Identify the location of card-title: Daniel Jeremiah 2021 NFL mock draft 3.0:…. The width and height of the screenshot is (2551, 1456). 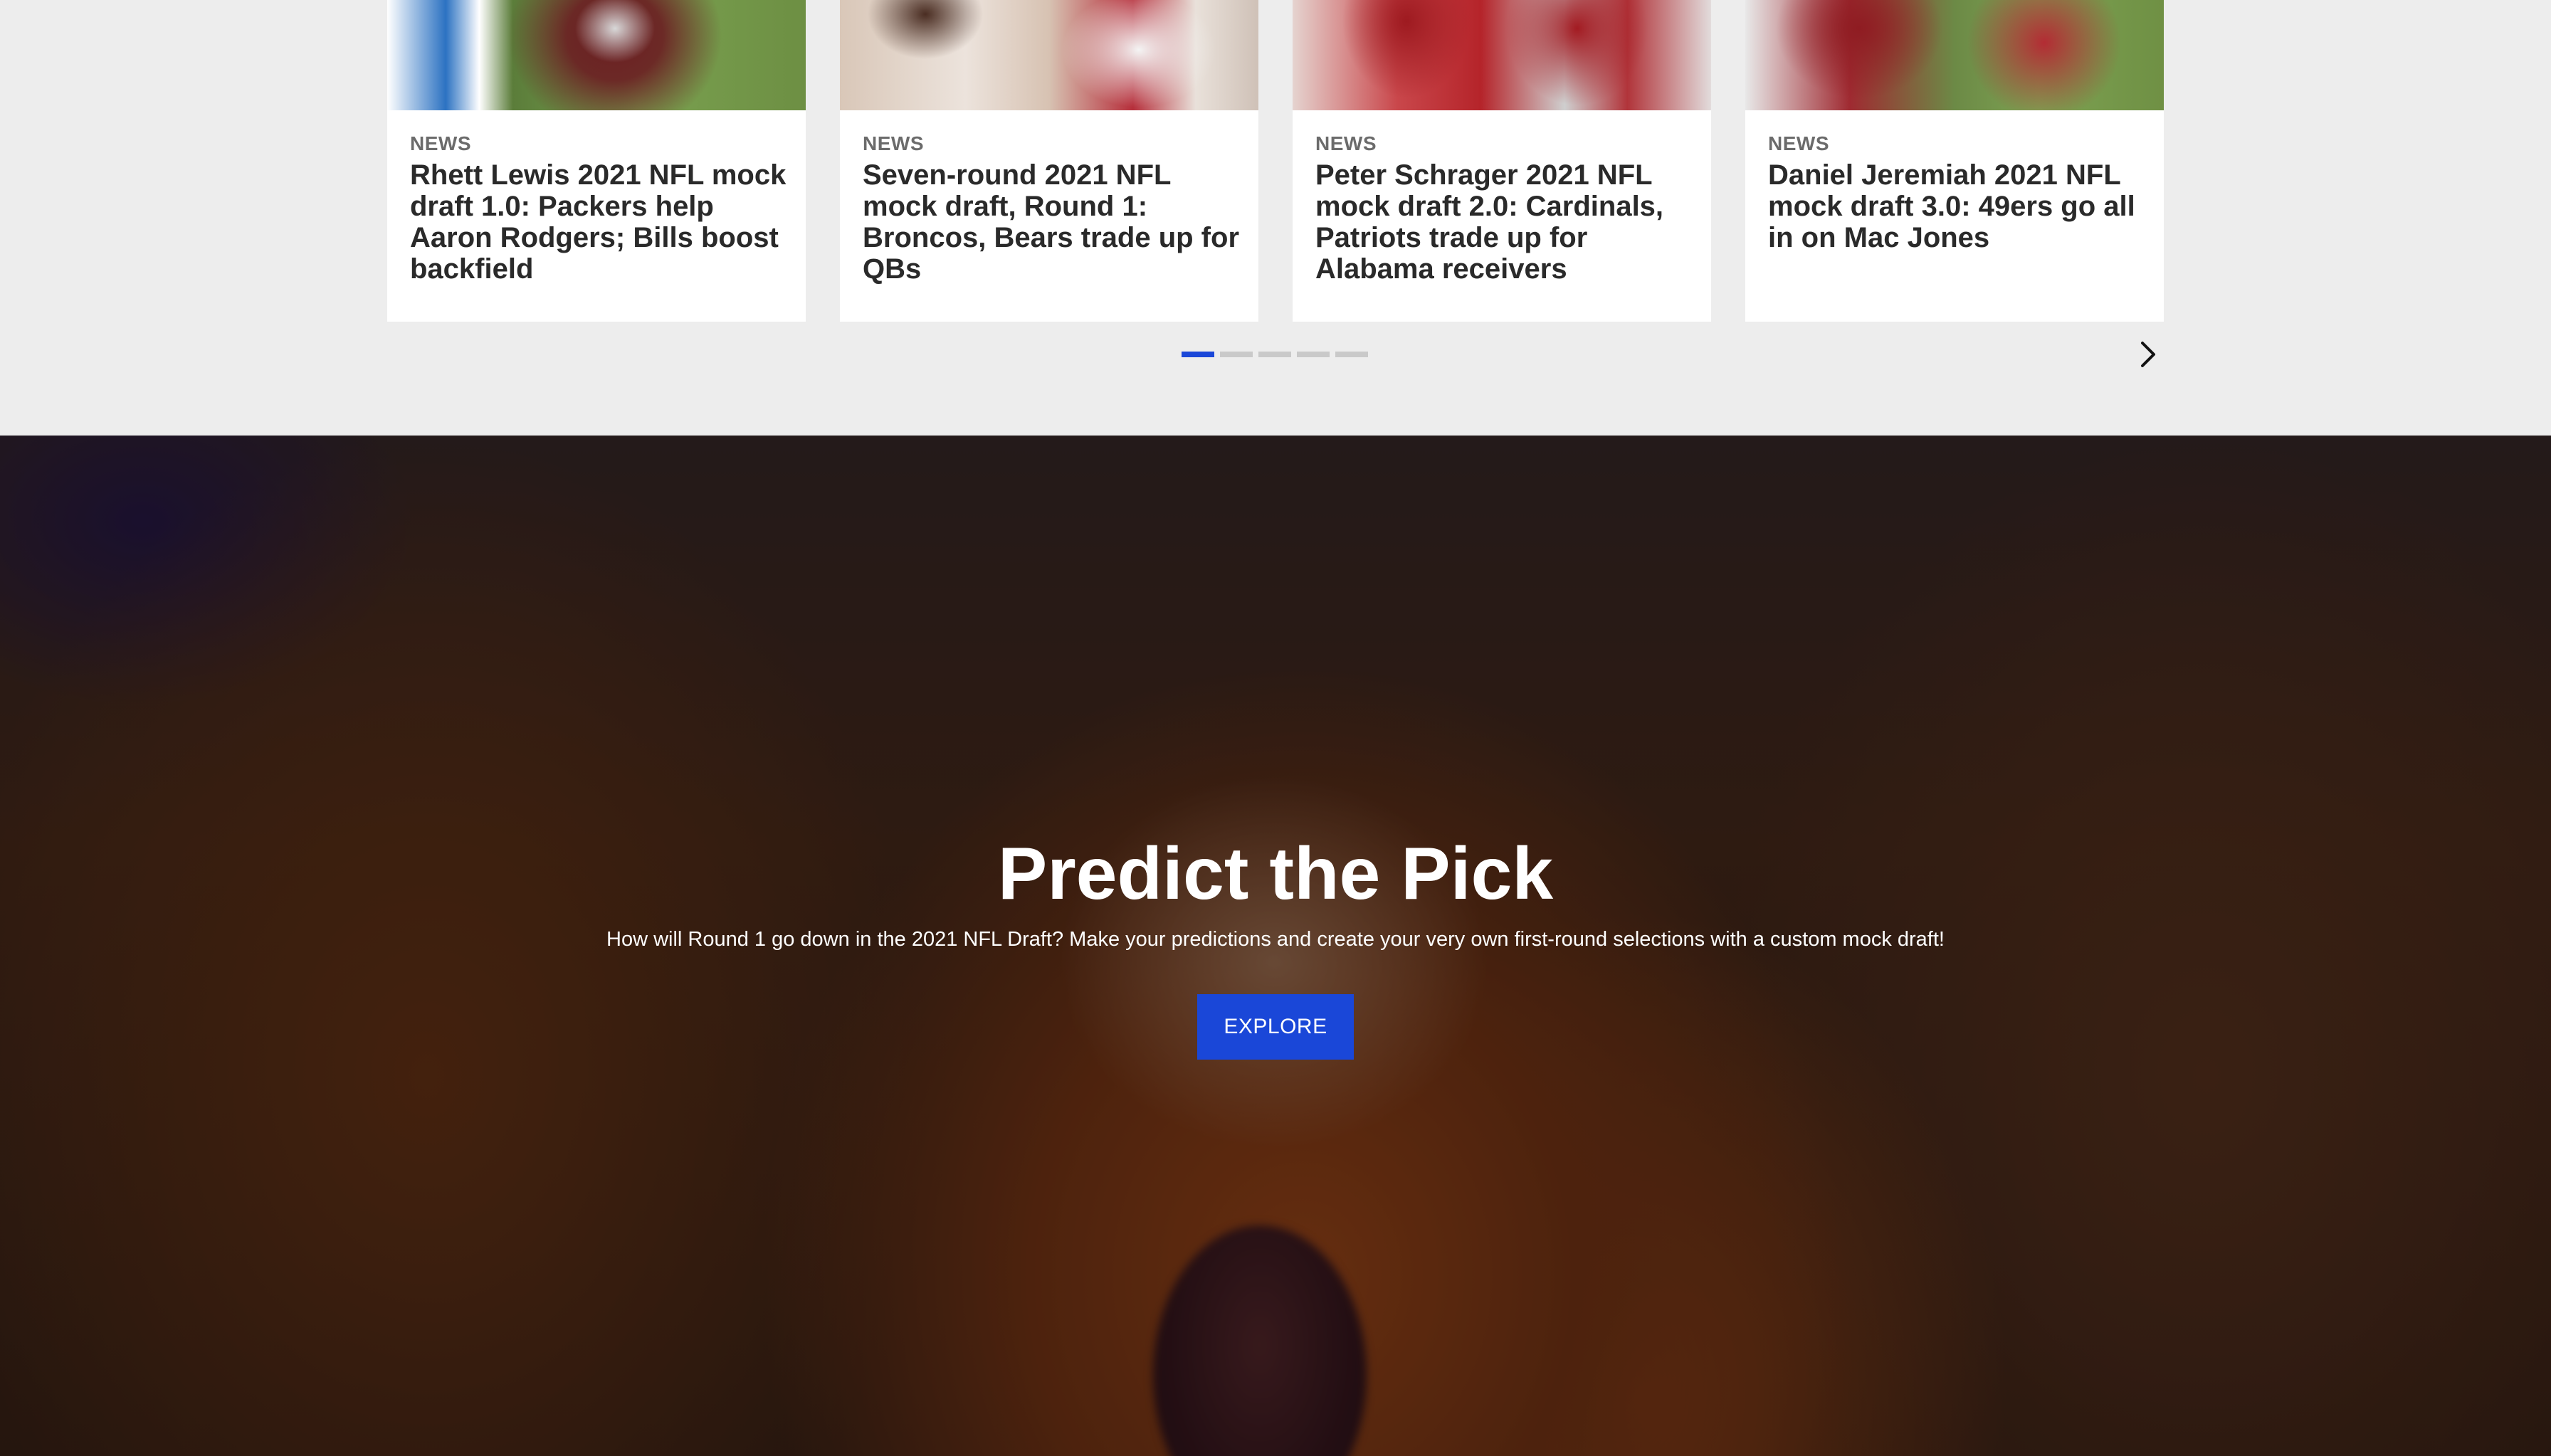
(1957, 206).